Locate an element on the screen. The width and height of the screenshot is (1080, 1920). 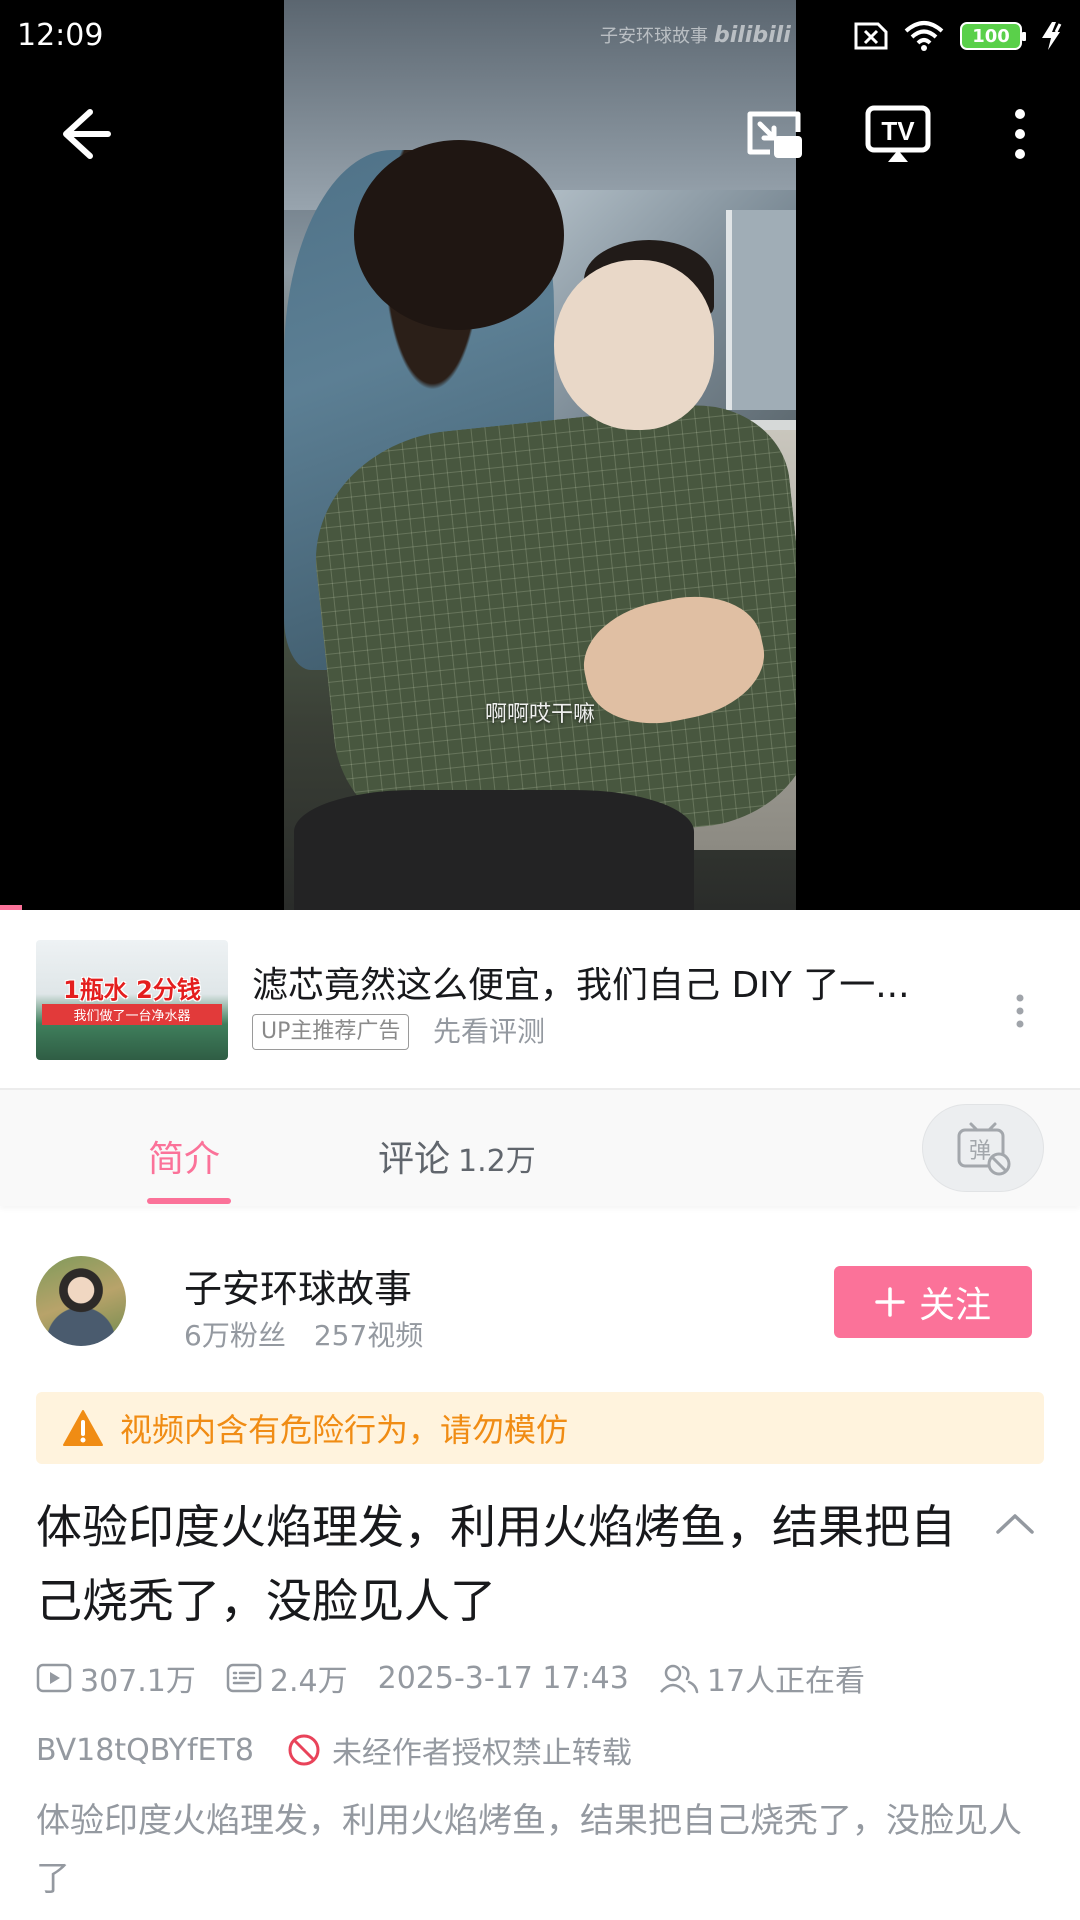
follow-label: 关注 is located at coordinates (954, 1305).